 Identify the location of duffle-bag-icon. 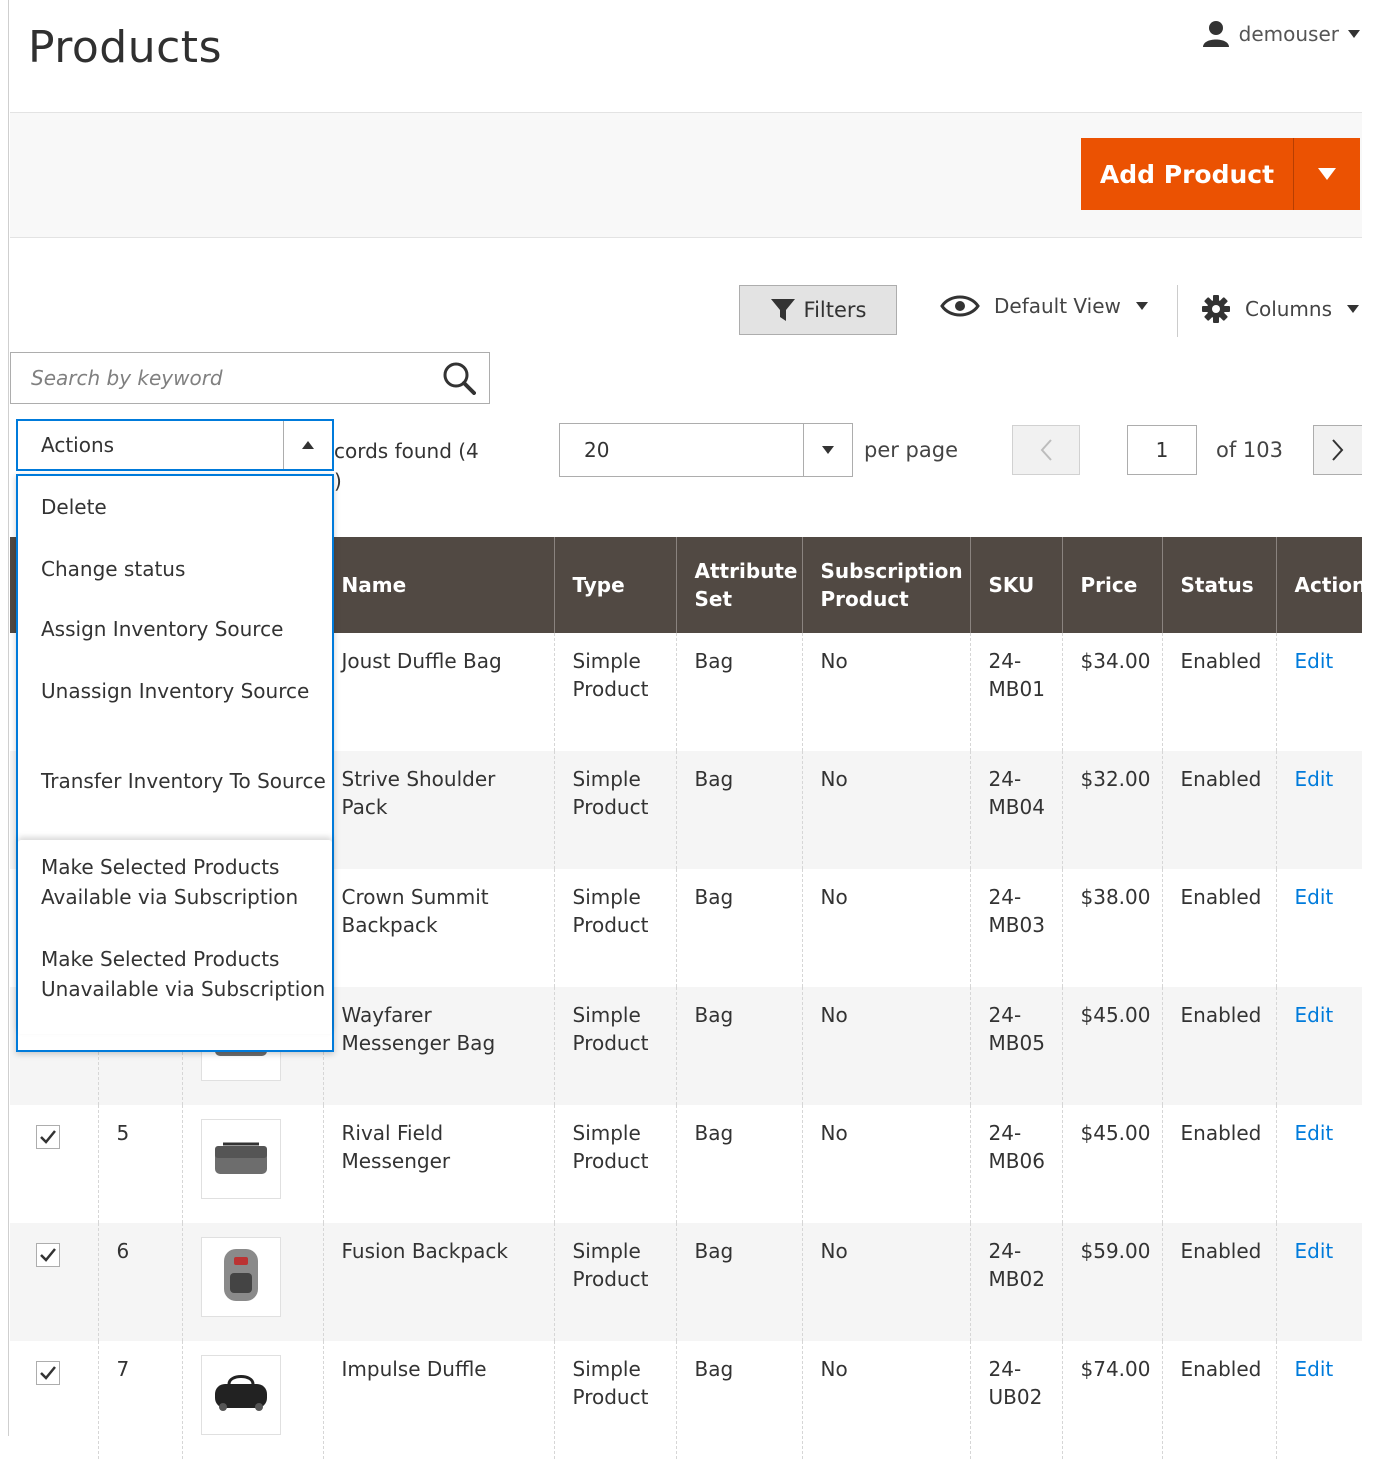
(241, 1395).